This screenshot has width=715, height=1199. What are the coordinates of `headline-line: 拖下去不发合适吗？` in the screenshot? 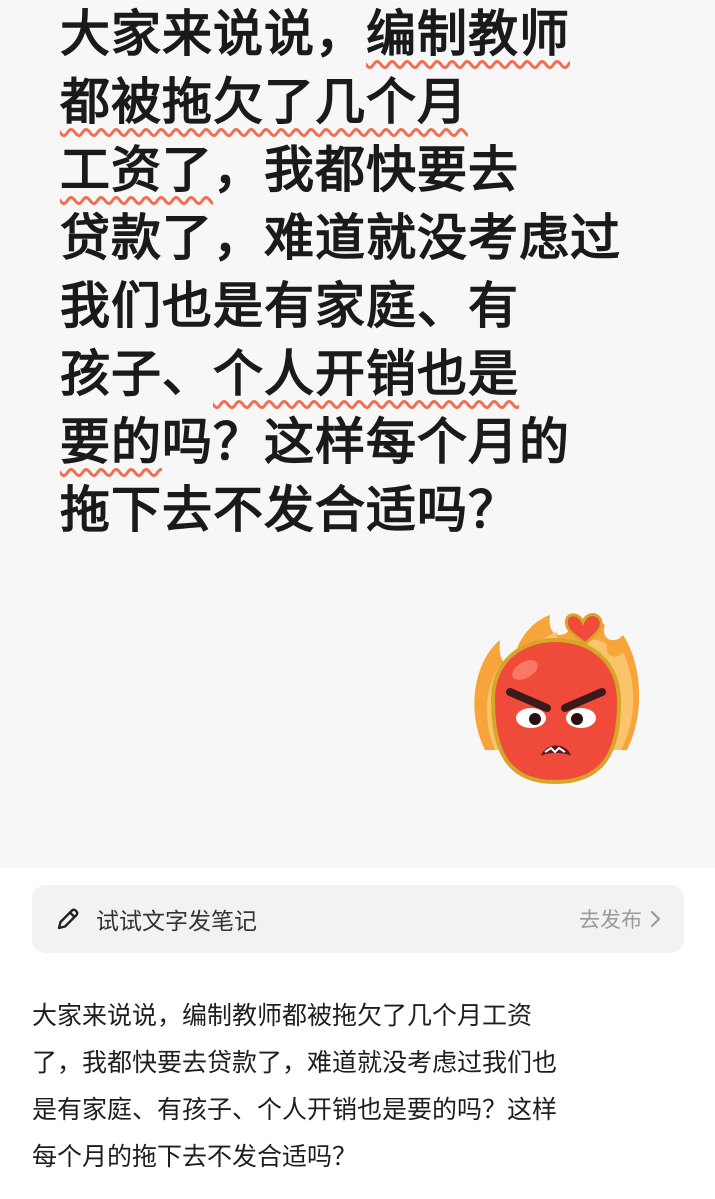 It's located at (380, 510).